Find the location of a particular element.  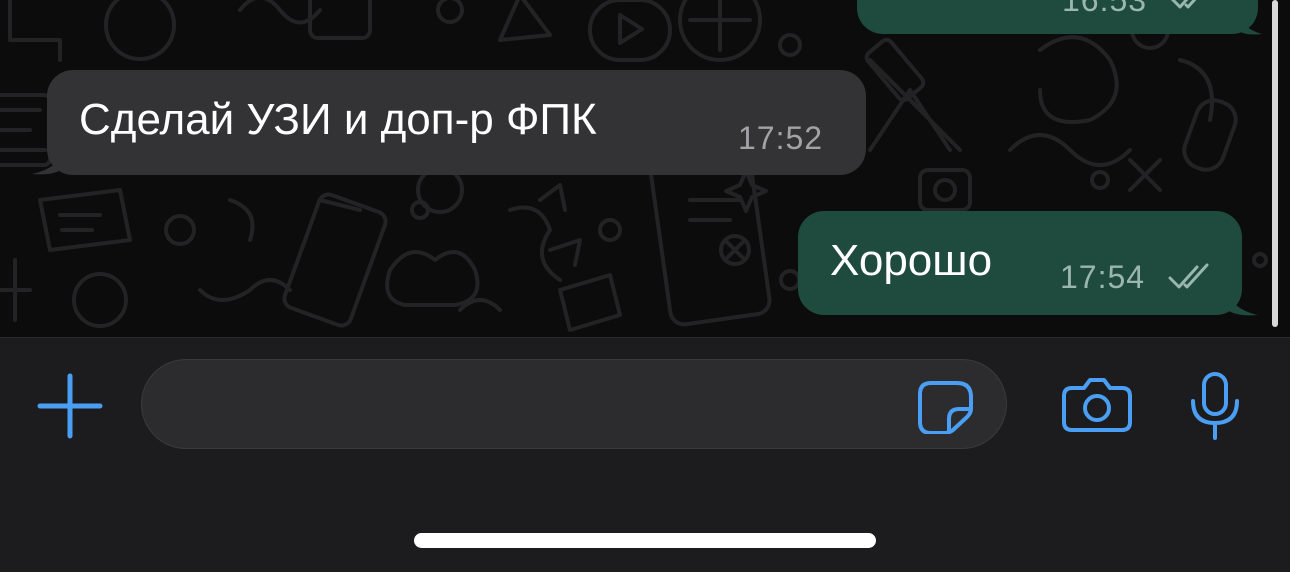

sticker-icon is located at coordinates (946, 407).